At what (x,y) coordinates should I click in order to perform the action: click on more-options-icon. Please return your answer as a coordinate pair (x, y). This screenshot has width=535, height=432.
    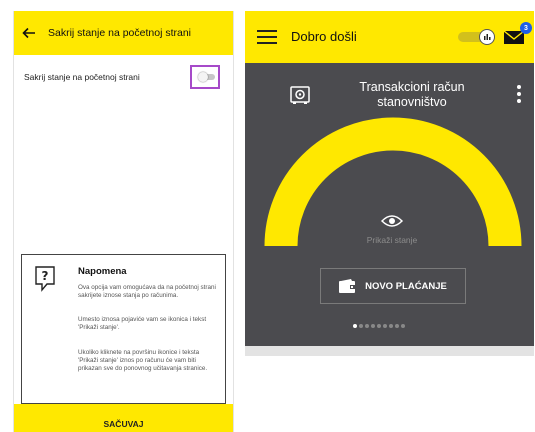
    Looking at the image, I should click on (519, 95).